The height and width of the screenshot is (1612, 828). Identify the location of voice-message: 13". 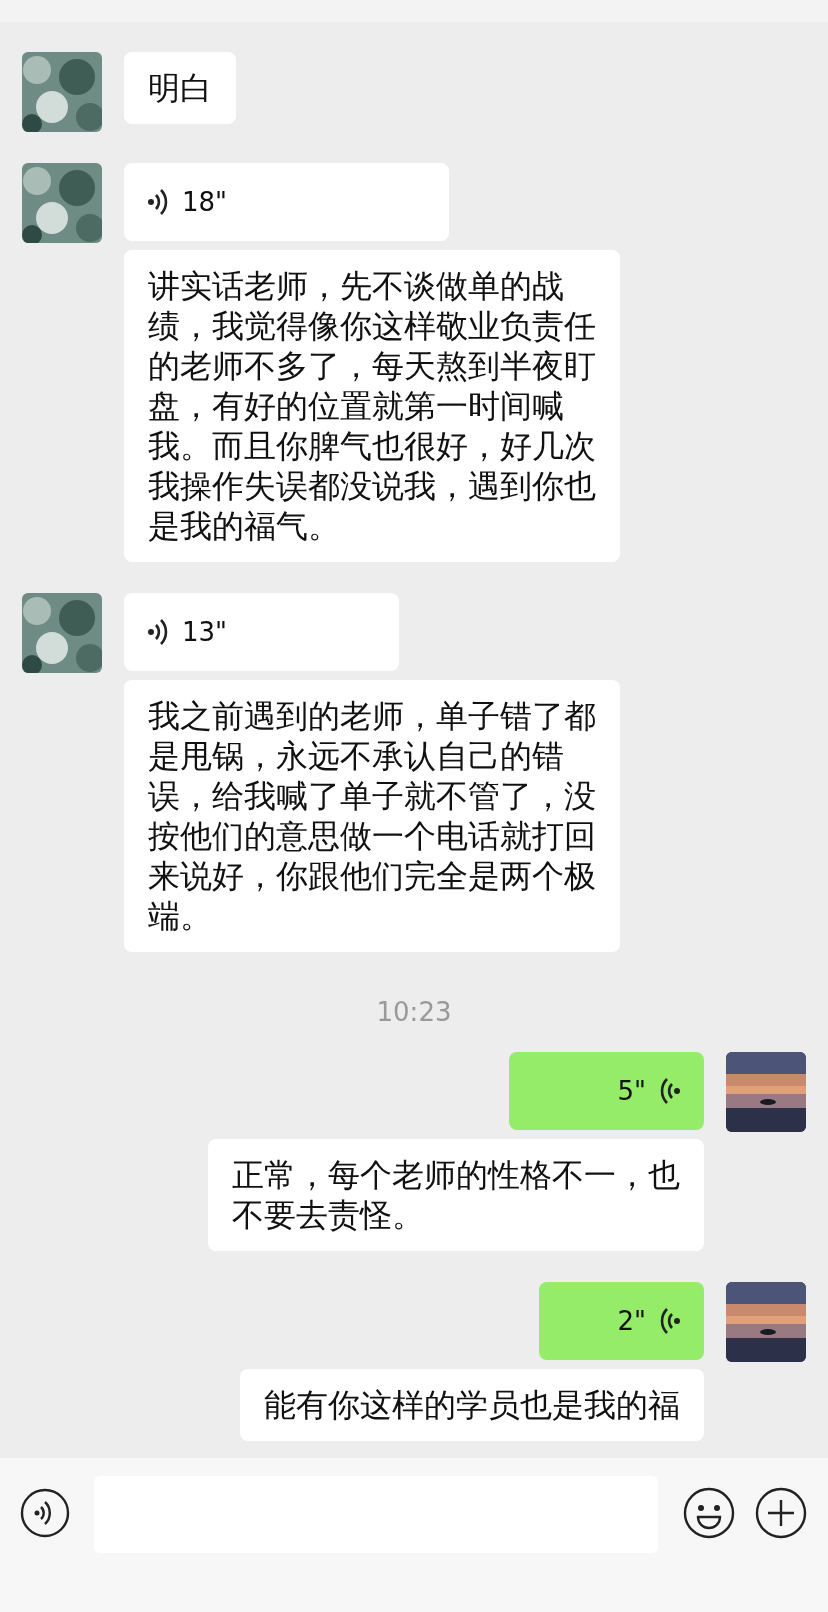
(261, 632).